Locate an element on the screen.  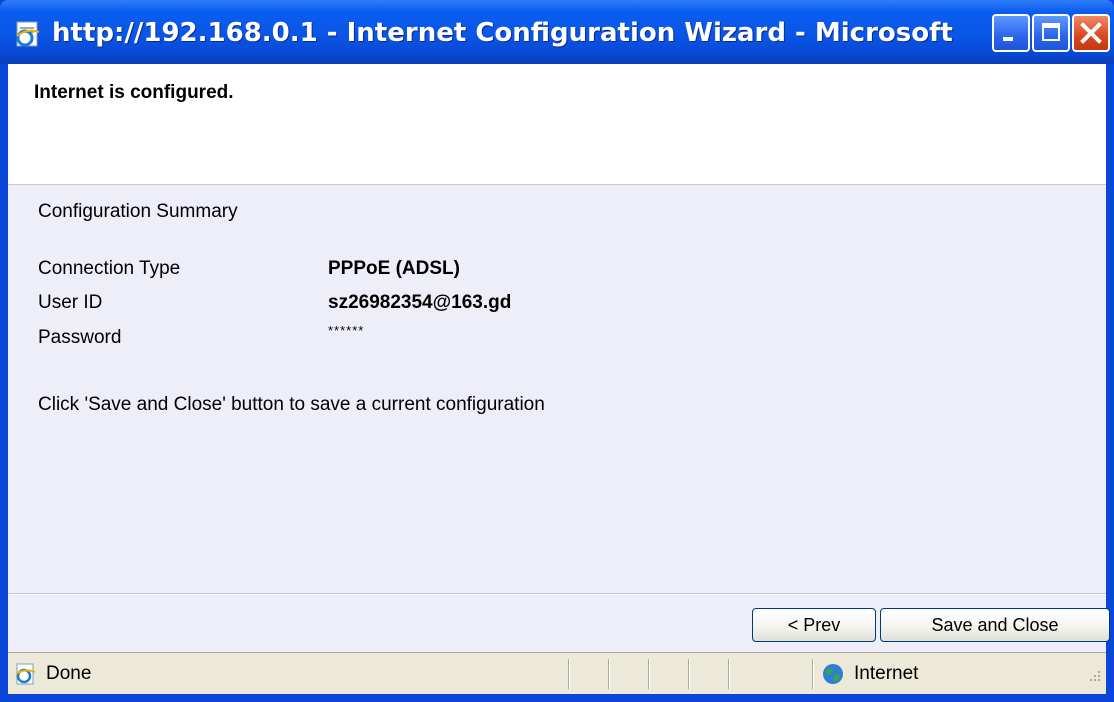
summary-value: PPPoE (ADSL) is located at coordinates (394, 268).